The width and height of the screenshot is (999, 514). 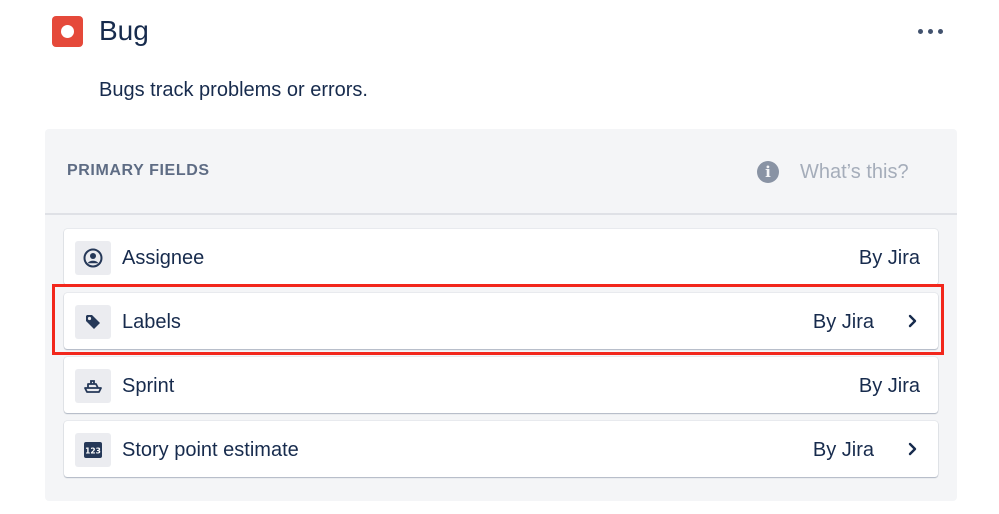 What do you see at coordinates (501, 321) in the screenshot?
I see `field-row-labels: Labels By Jira` at bounding box center [501, 321].